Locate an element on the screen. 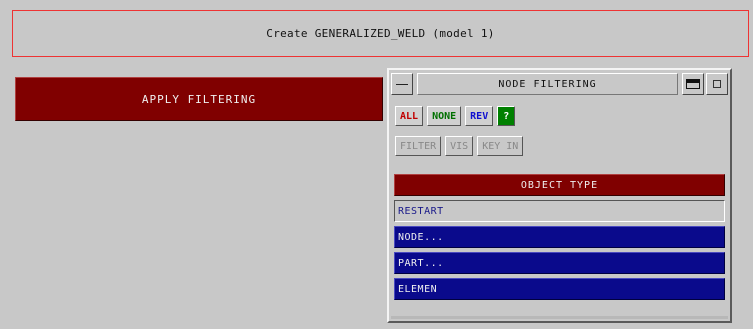 Image resolution: width=753 pixels, height=329 pixels. filter-label: FILTER is located at coordinates (418, 146).